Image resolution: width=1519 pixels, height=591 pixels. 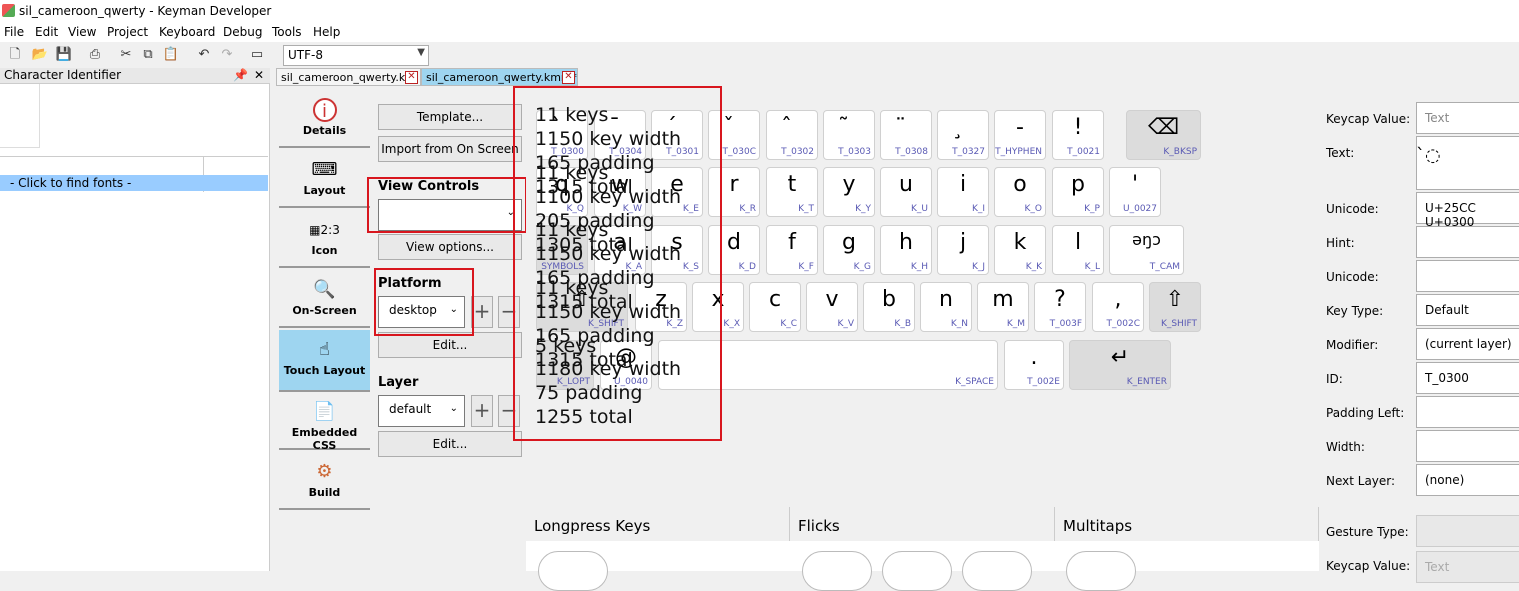 I want to click on new-file-icon: 🗋, so click(x=15, y=55).